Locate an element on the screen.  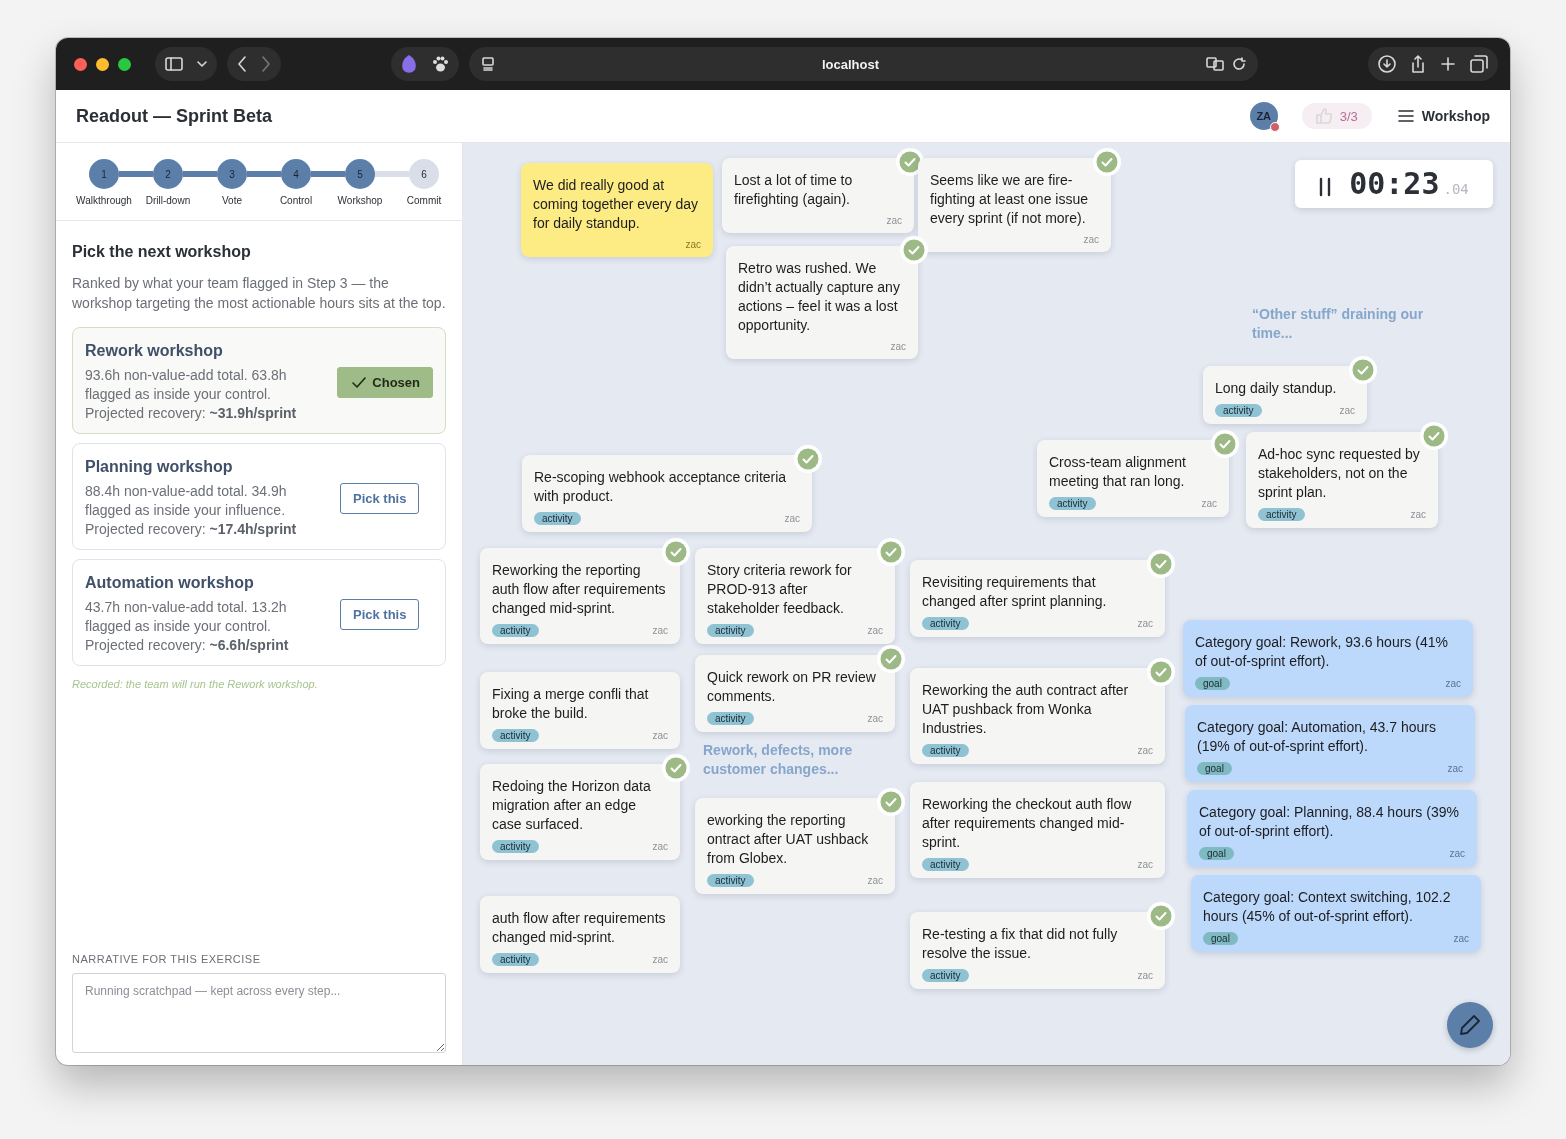
share-icon is located at coordinates (1418, 64).